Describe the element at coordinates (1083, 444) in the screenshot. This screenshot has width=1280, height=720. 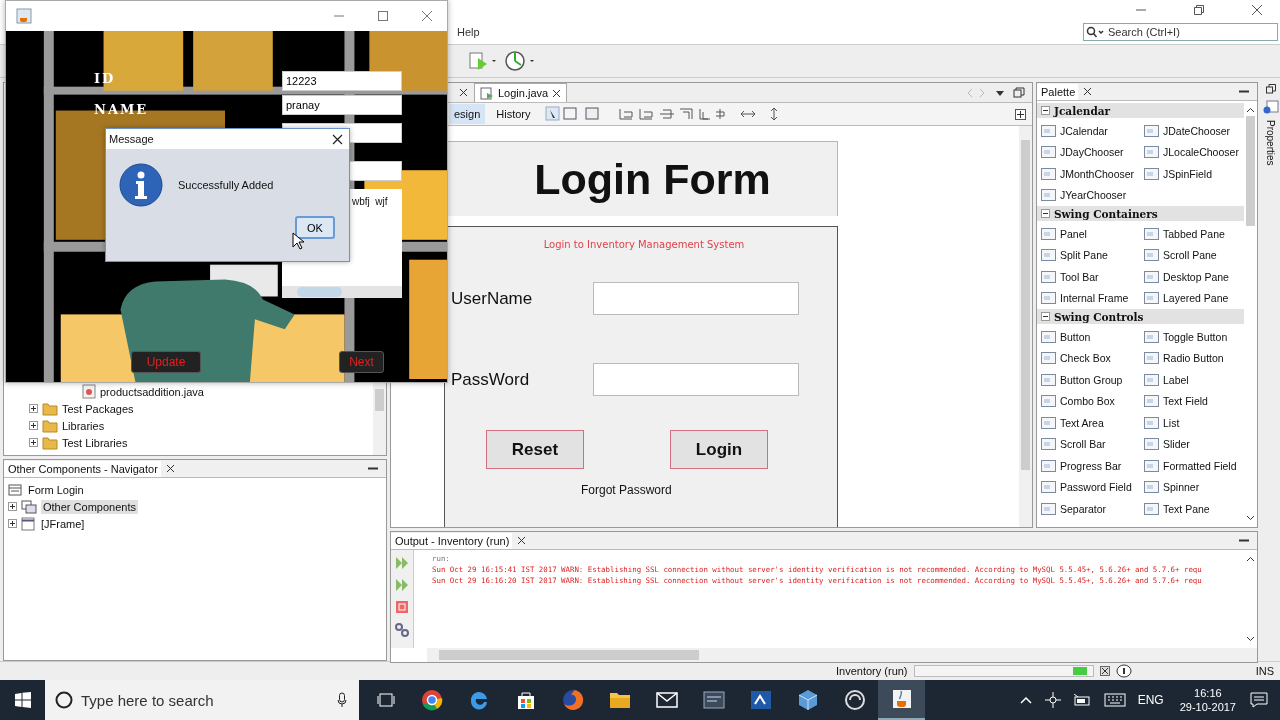
I see `palette-item: Scroll Bar` at that location.